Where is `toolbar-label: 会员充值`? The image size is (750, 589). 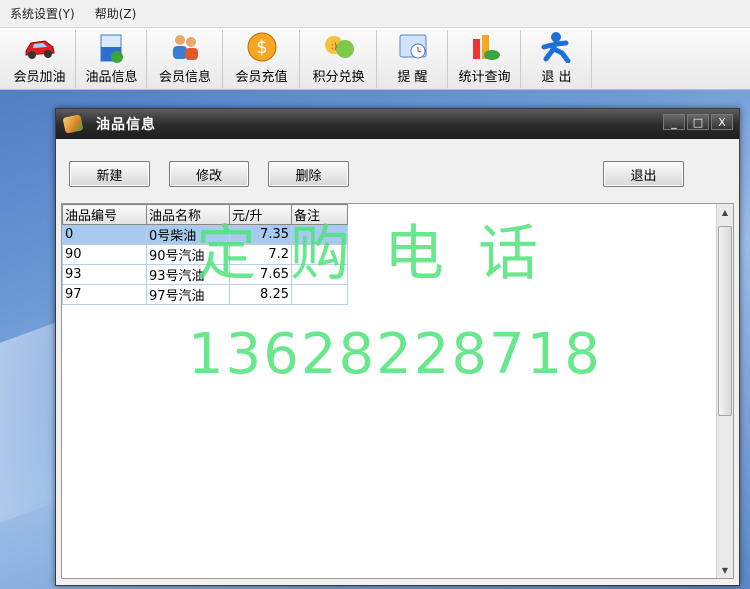
toolbar-label: 会员充值 is located at coordinates (261, 77).